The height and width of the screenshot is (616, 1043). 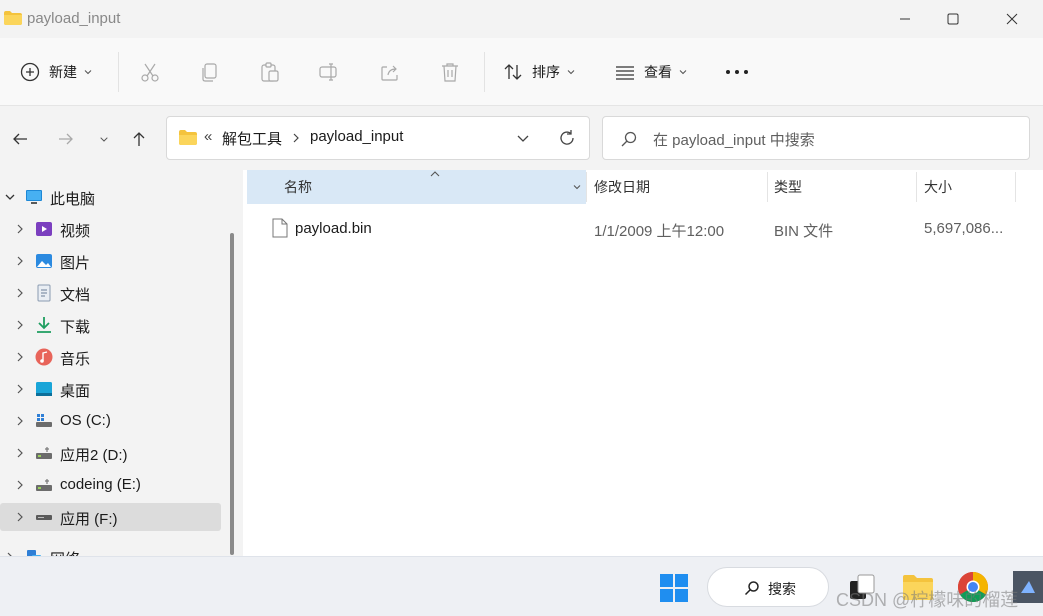 What do you see at coordinates (66, 139) in the screenshot?
I see `forward-button` at bounding box center [66, 139].